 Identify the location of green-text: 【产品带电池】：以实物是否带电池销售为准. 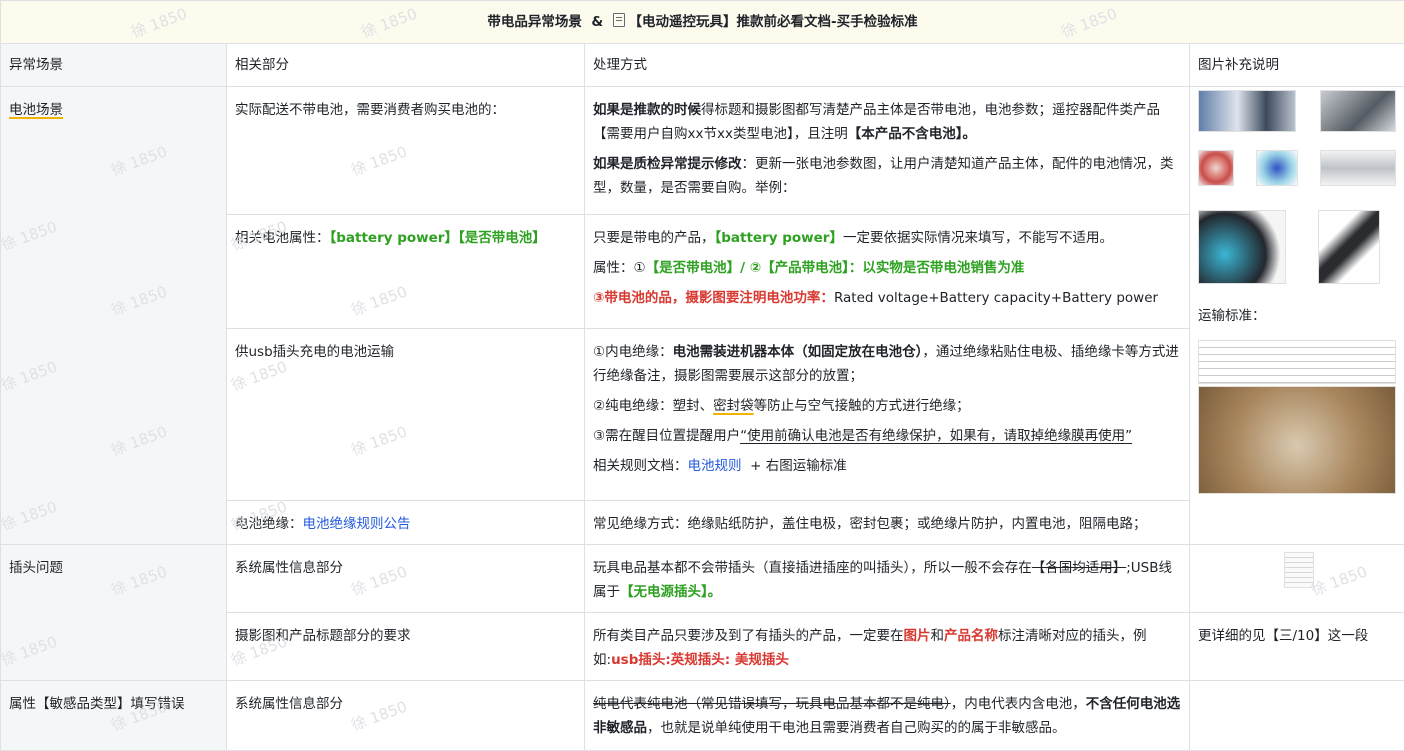
(892, 268).